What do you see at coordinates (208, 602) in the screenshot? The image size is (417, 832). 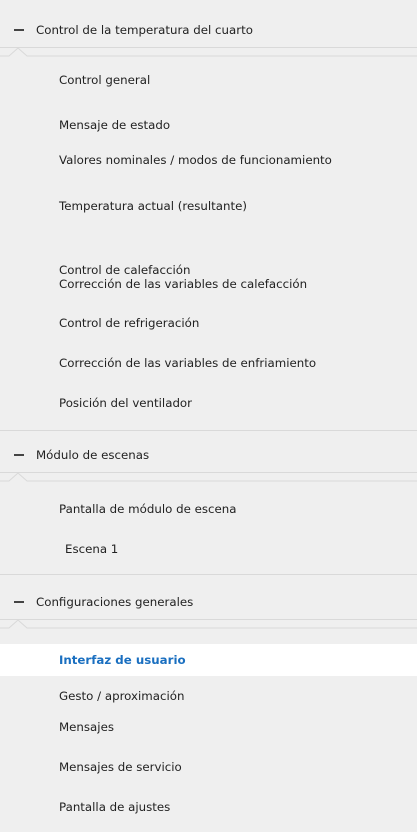 I see `section-header-general-settings: Configuraciones generales` at bounding box center [208, 602].